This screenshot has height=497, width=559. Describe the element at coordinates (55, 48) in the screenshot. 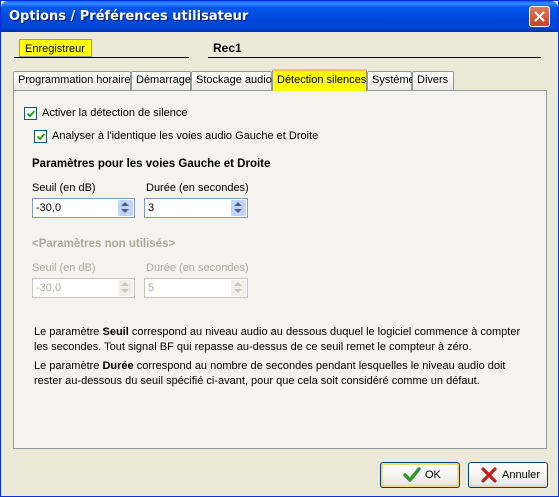

I see `recorder-label: Enregistreur` at that location.